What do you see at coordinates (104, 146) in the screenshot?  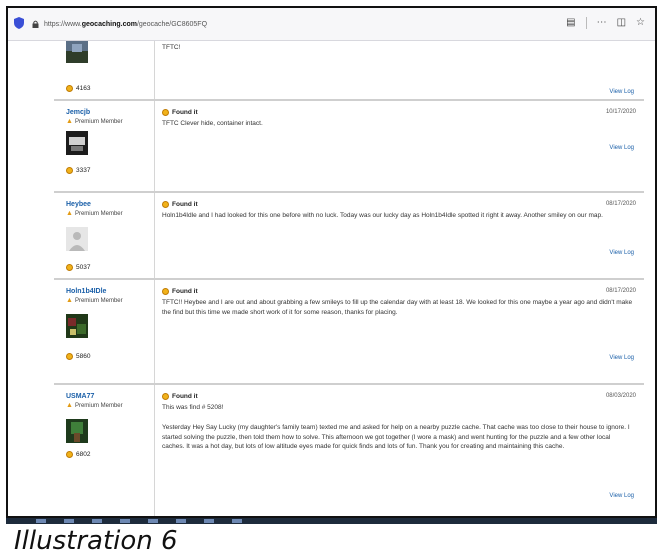 I see `log-user-pane: Jemcjb ▲ Premium Member 3337` at bounding box center [104, 146].